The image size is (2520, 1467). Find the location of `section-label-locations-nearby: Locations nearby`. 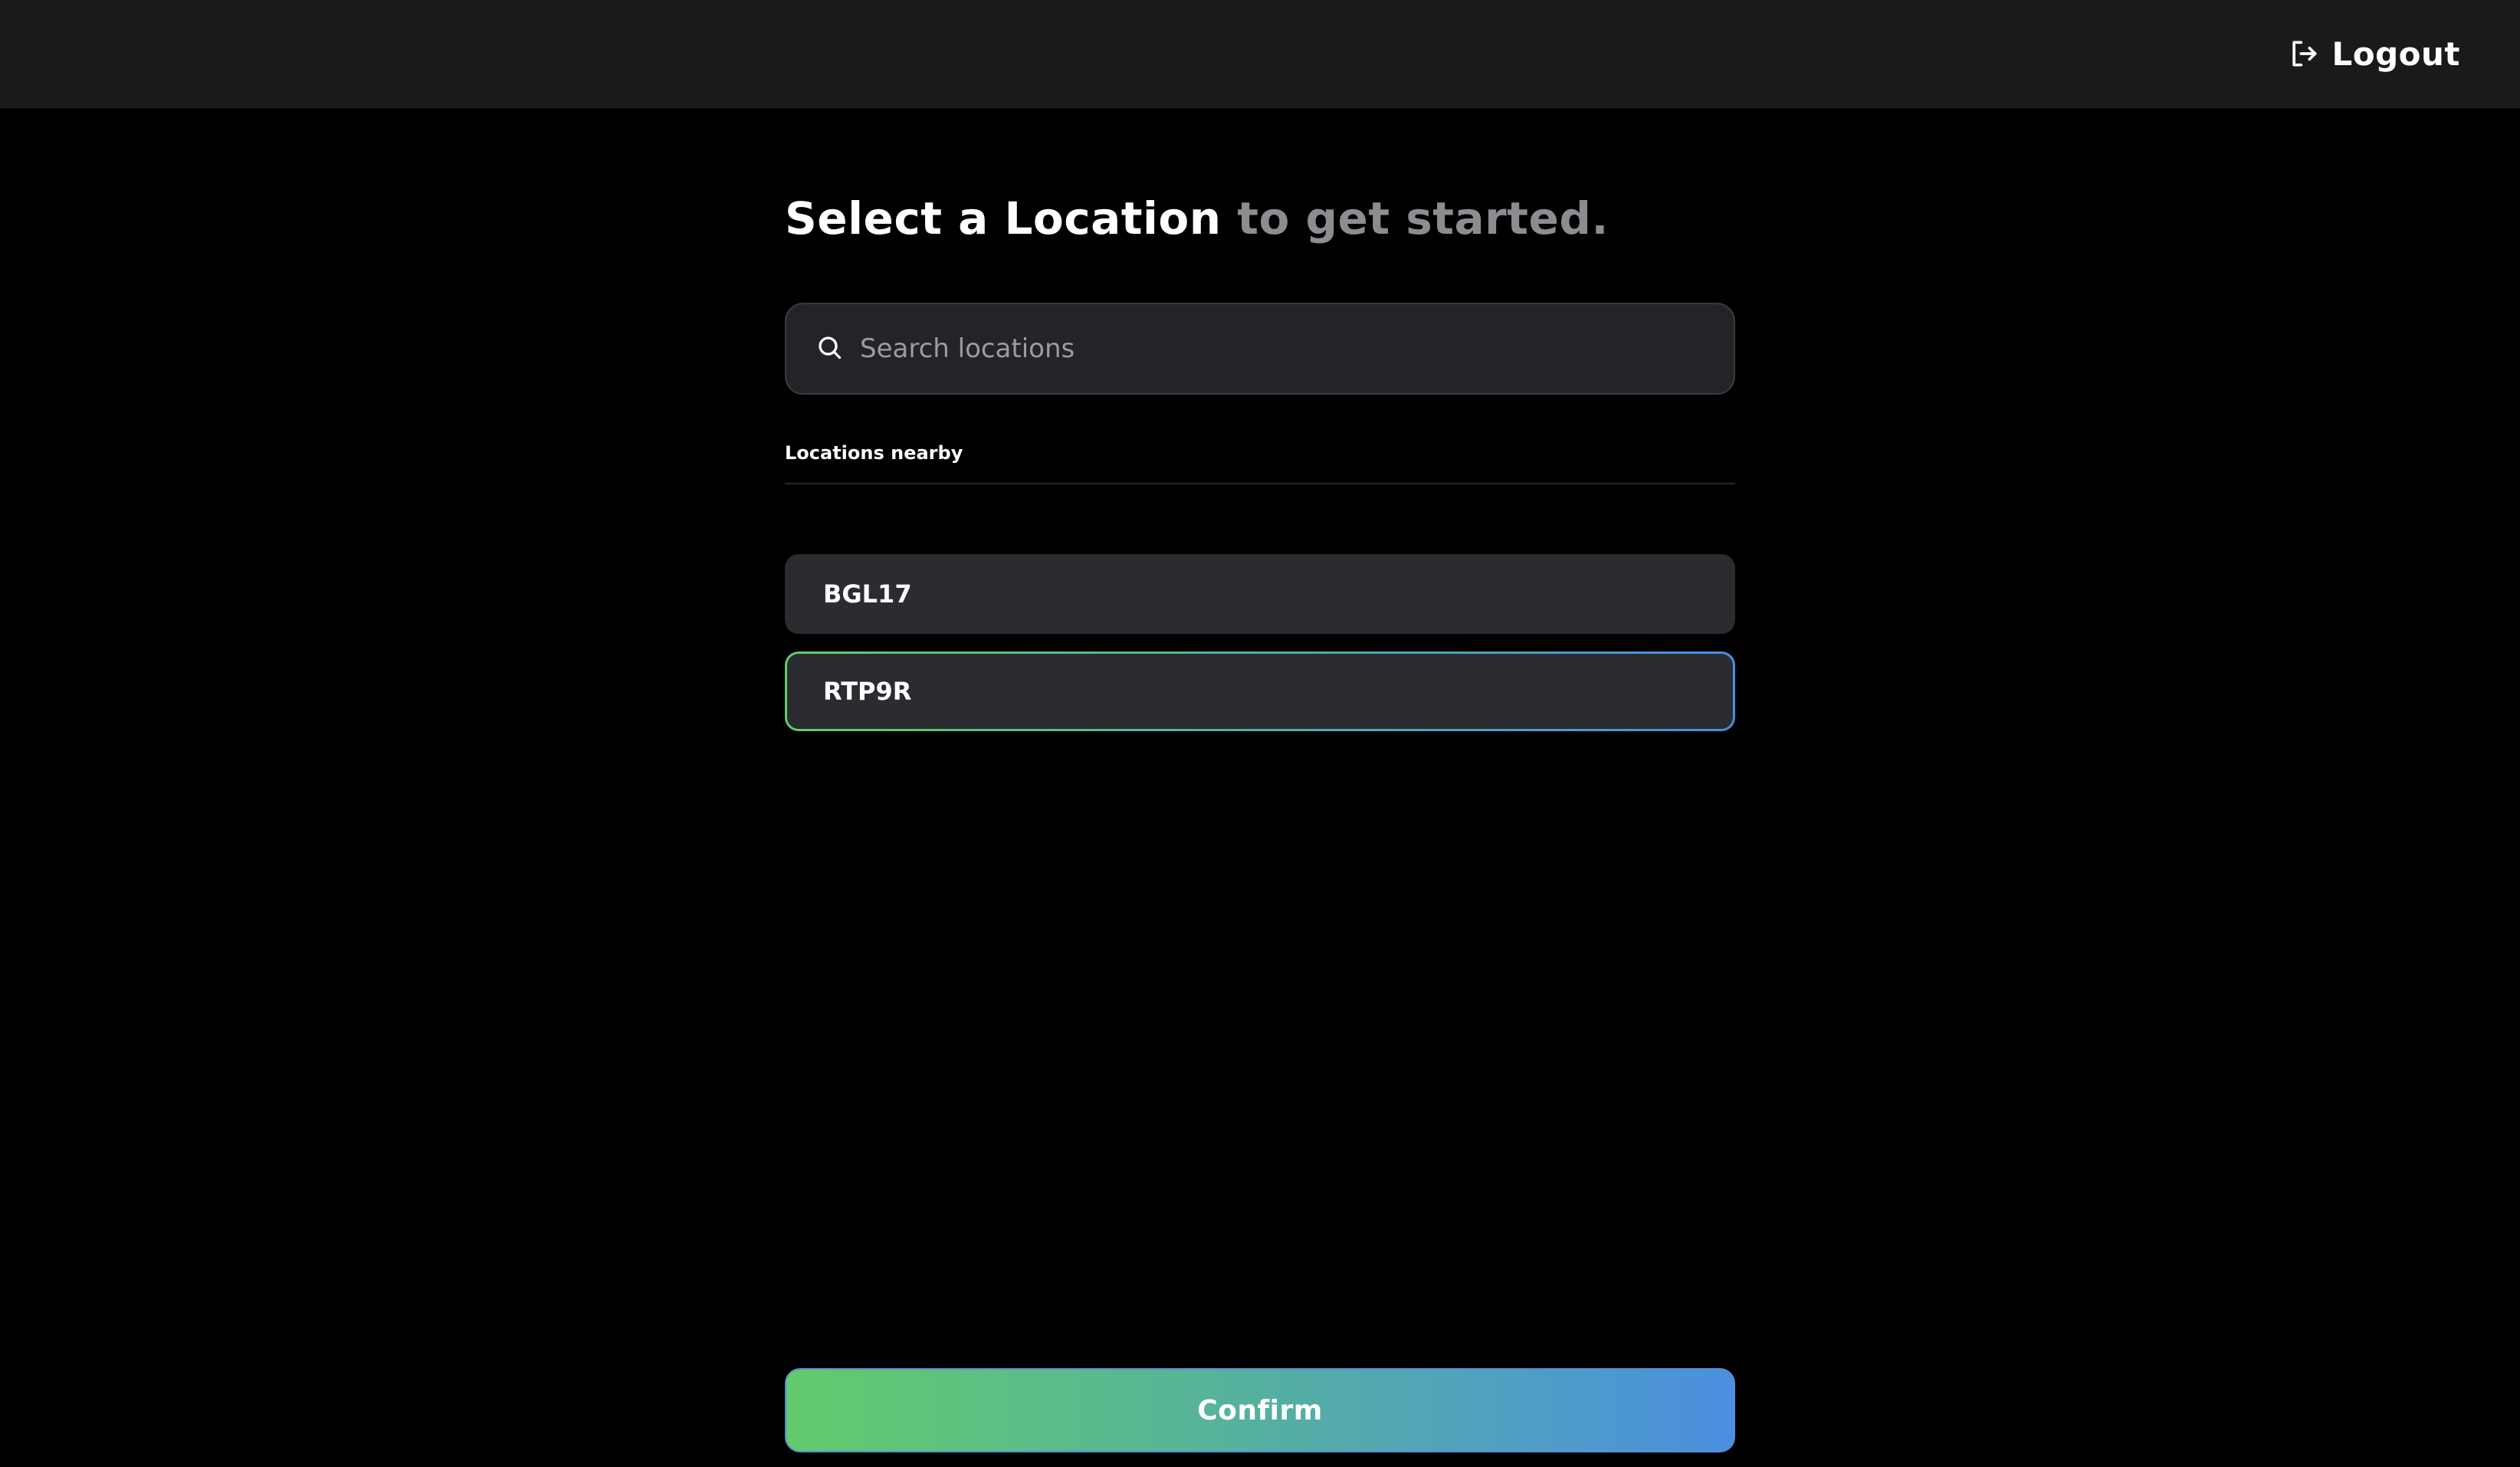

section-label-locations-nearby: Locations nearby is located at coordinates (874, 453).